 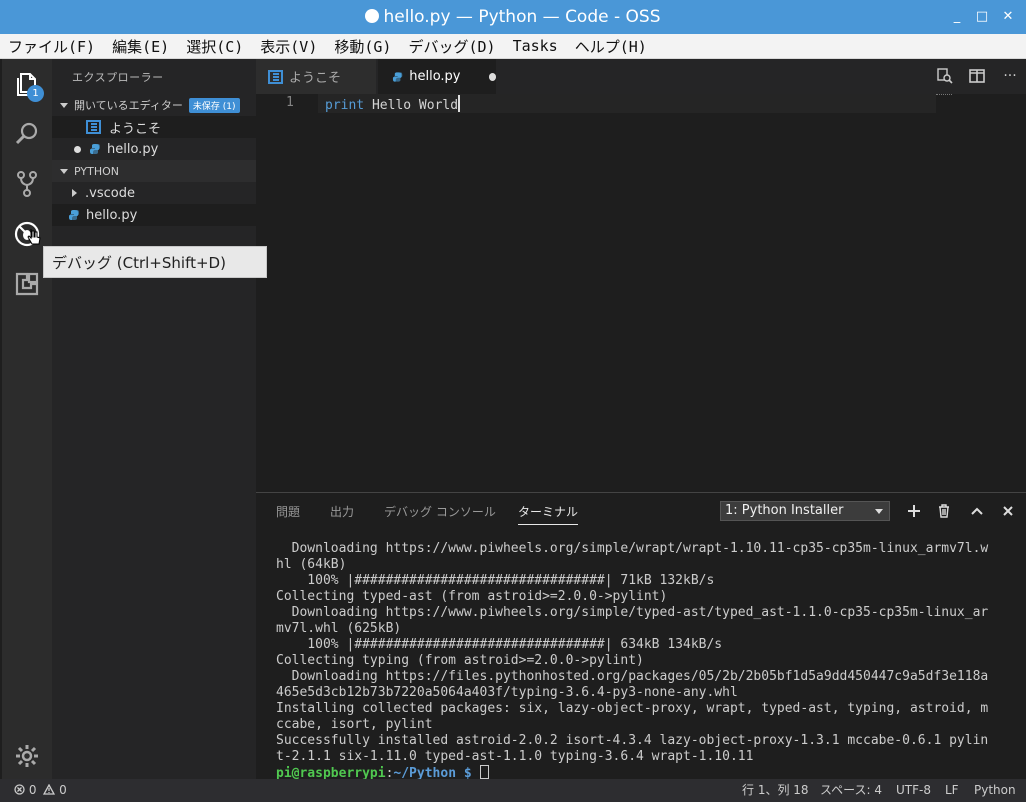 What do you see at coordinates (118, 77) in the screenshot?
I see `sidebar-title: エクスプローラー` at bounding box center [118, 77].